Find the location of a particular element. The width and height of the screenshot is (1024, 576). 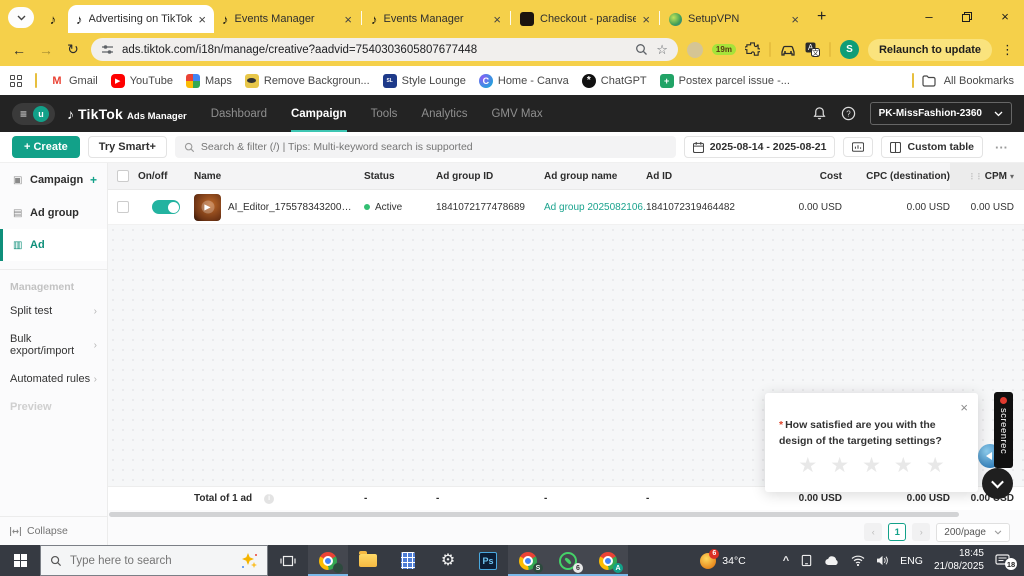

bookmark-canva: C Home - Canva is located at coordinates (523, 80).